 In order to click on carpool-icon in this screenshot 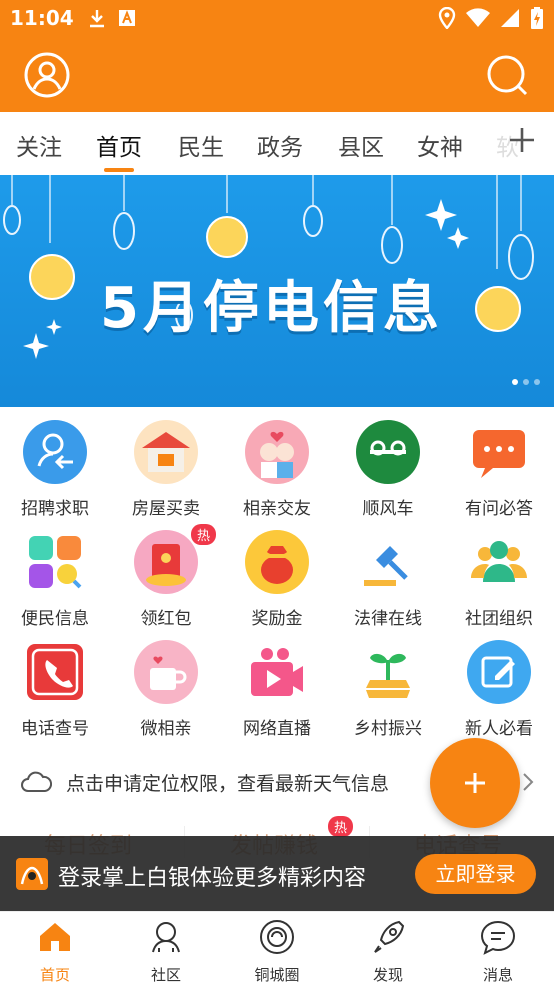, I will do `click(388, 452)`.